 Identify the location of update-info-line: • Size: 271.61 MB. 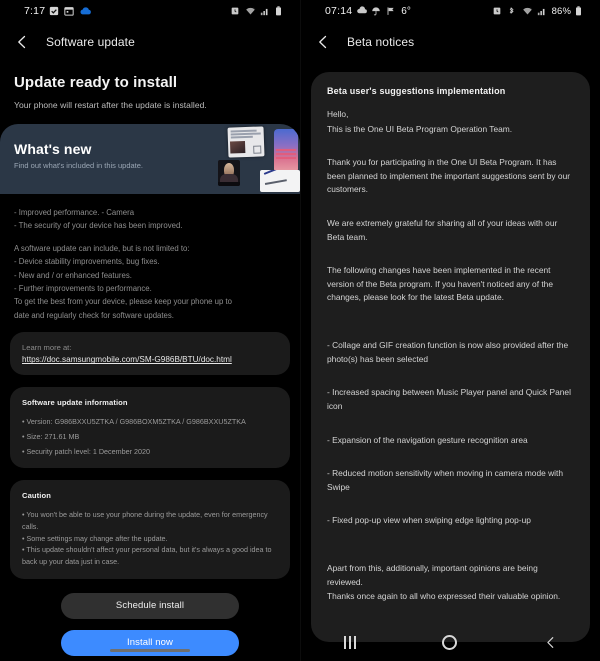
(51, 436).